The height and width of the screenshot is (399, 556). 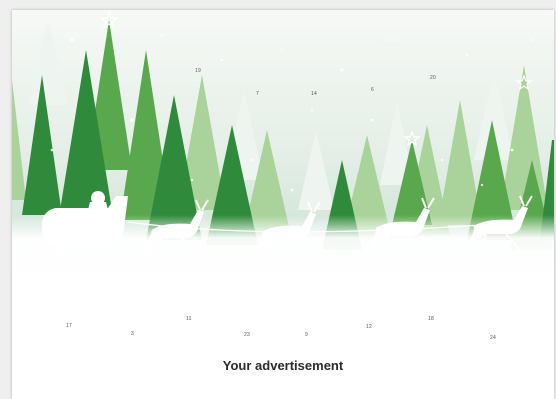 What do you see at coordinates (69, 326) in the screenshot?
I see `door-number-17: 17` at bounding box center [69, 326].